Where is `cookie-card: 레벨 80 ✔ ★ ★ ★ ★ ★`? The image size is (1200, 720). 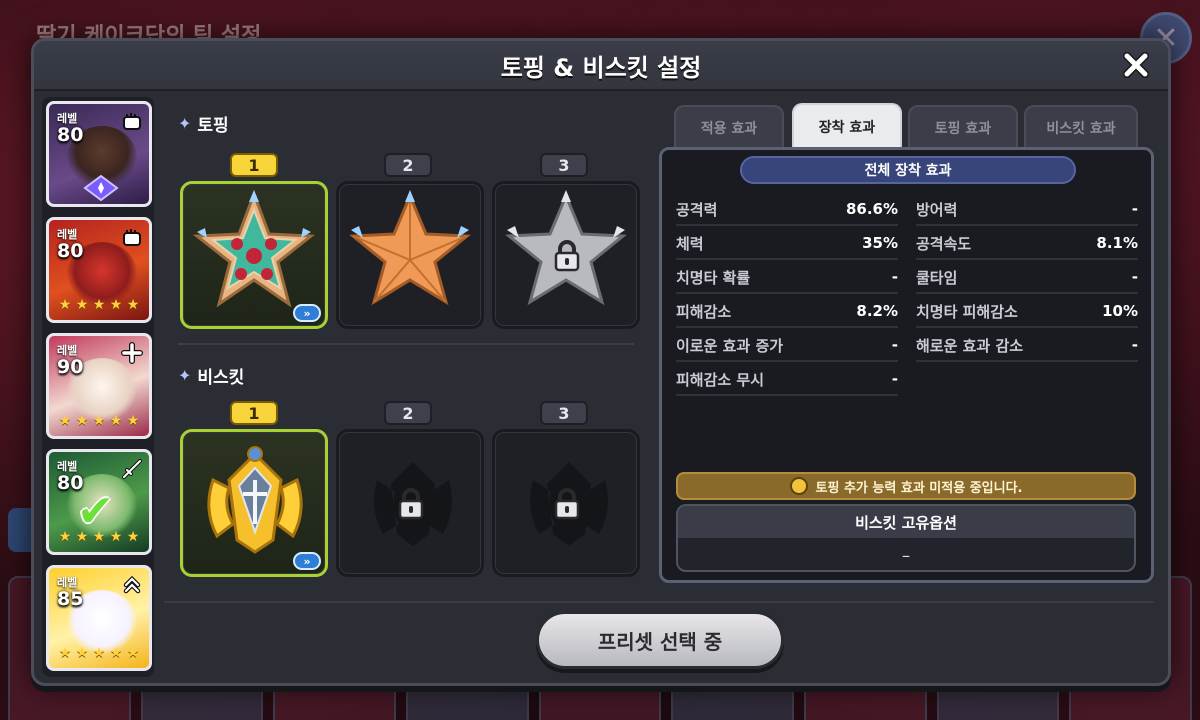 cookie-card: 레벨 80 ✔ ★ ★ ★ ★ ★ is located at coordinates (99, 502).